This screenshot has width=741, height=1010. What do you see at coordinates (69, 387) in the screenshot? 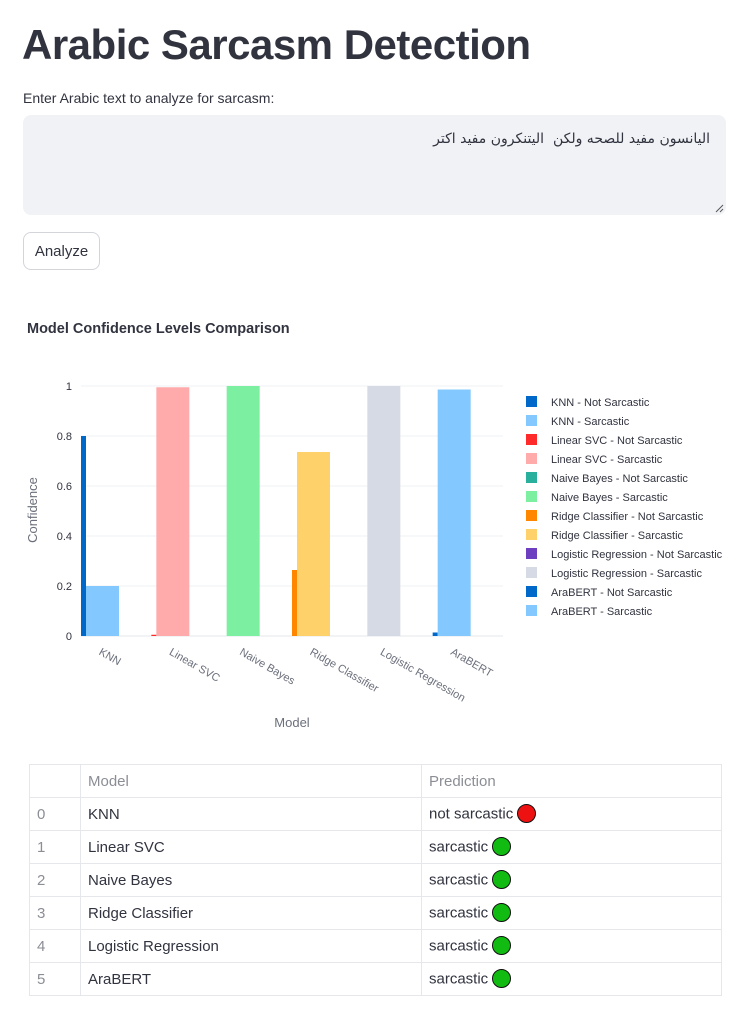
I see `y-tick-label: 1` at bounding box center [69, 387].